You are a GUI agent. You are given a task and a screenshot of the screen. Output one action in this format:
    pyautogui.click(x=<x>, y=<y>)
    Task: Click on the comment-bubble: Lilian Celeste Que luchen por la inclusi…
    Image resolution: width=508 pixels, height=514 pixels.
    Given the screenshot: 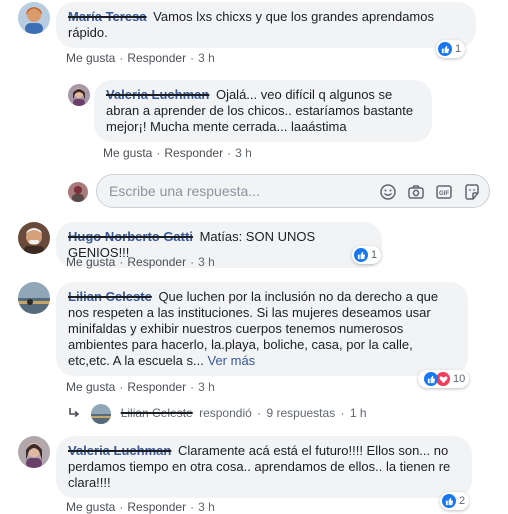 What is the action you would take?
    pyautogui.click(x=262, y=329)
    